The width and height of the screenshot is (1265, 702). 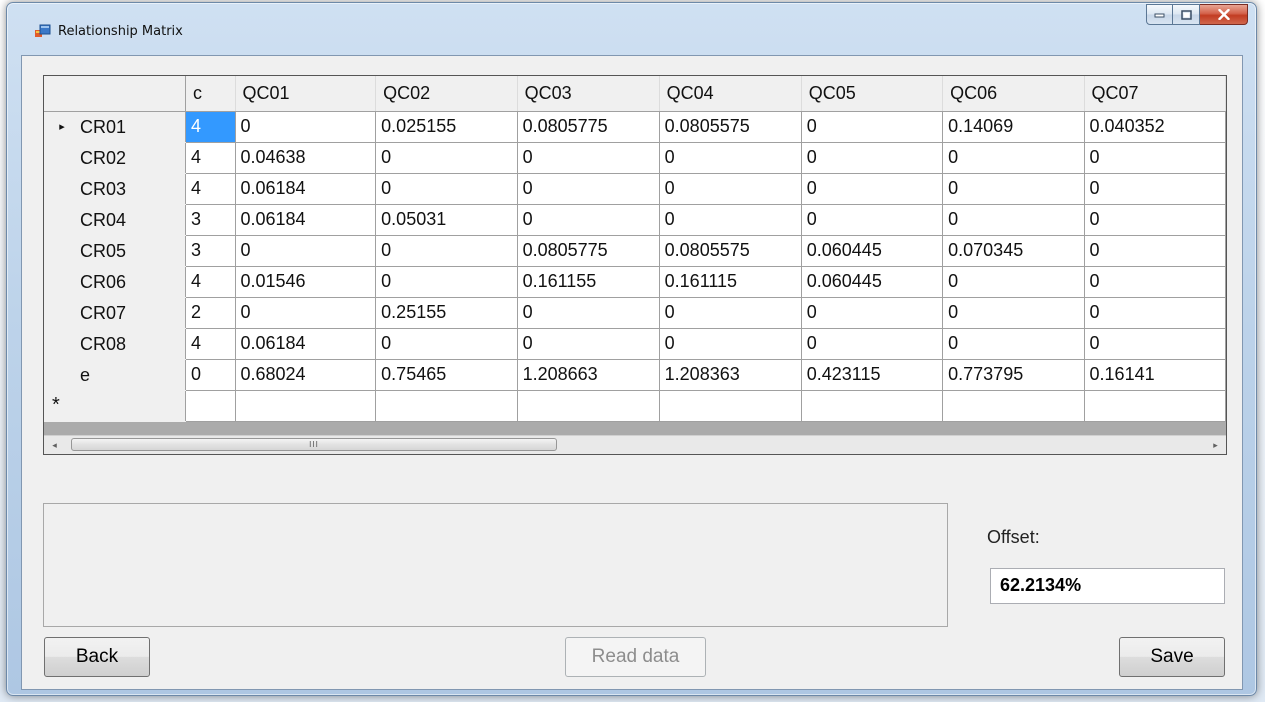 What do you see at coordinates (97, 657) in the screenshot?
I see `back-button: Back` at bounding box center [97, 657].